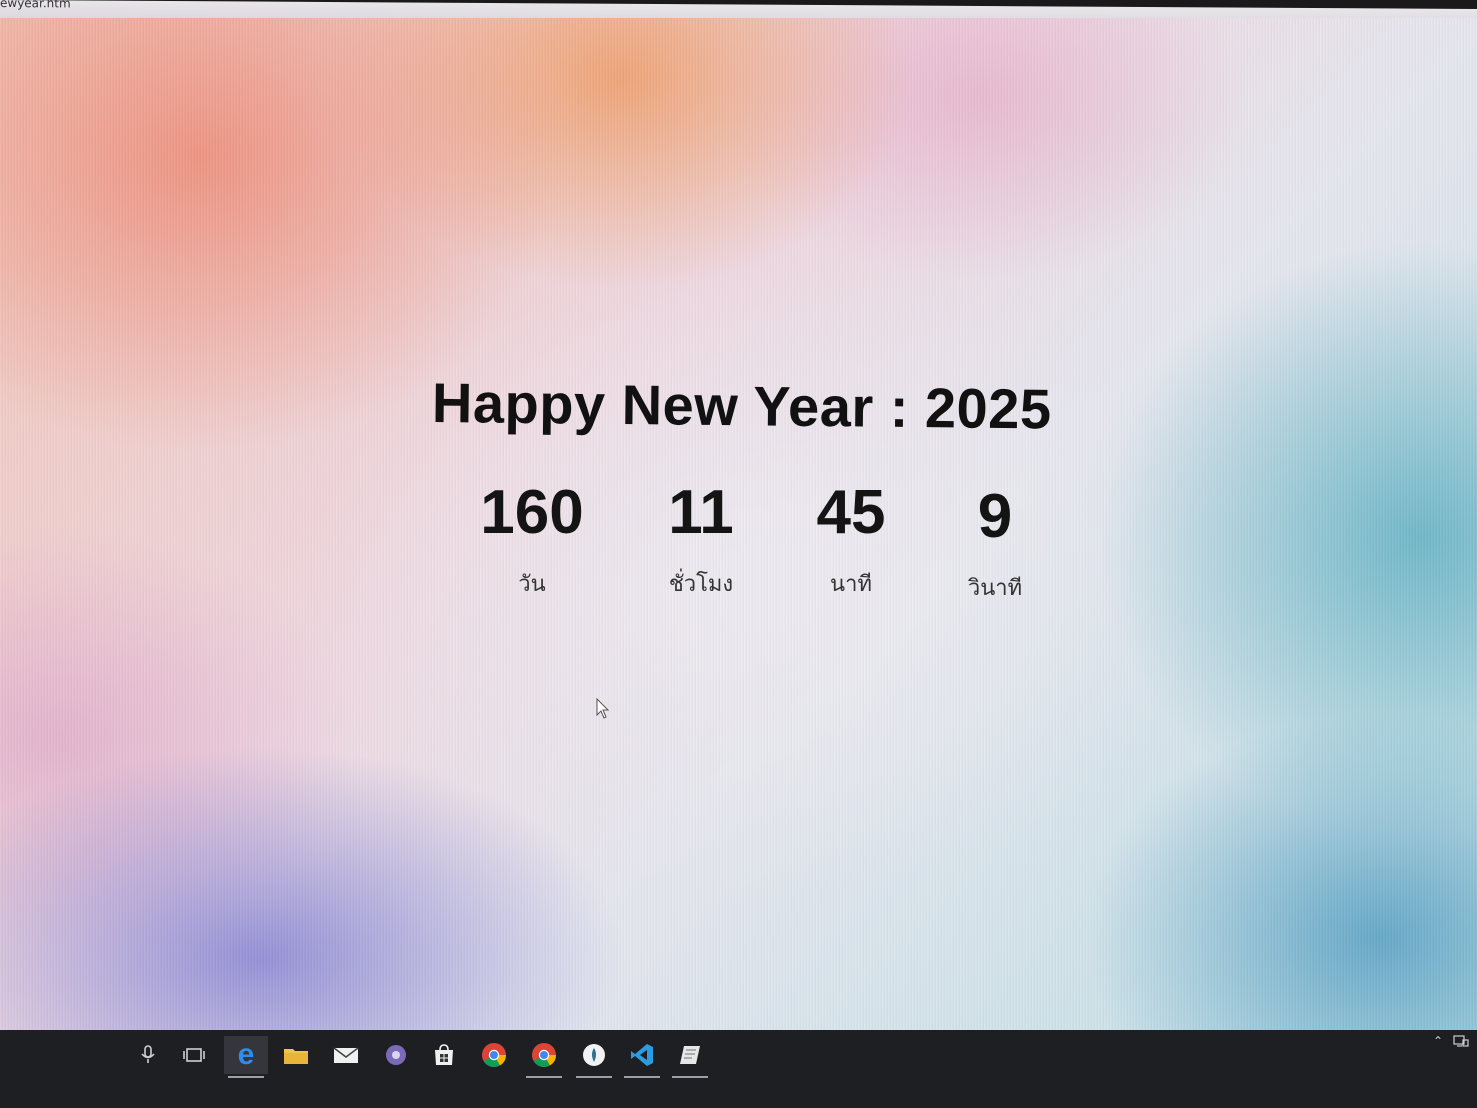 This screenshot has width=1477, height=1108. I want to click on notes-app-icon, so click(690, 1057).